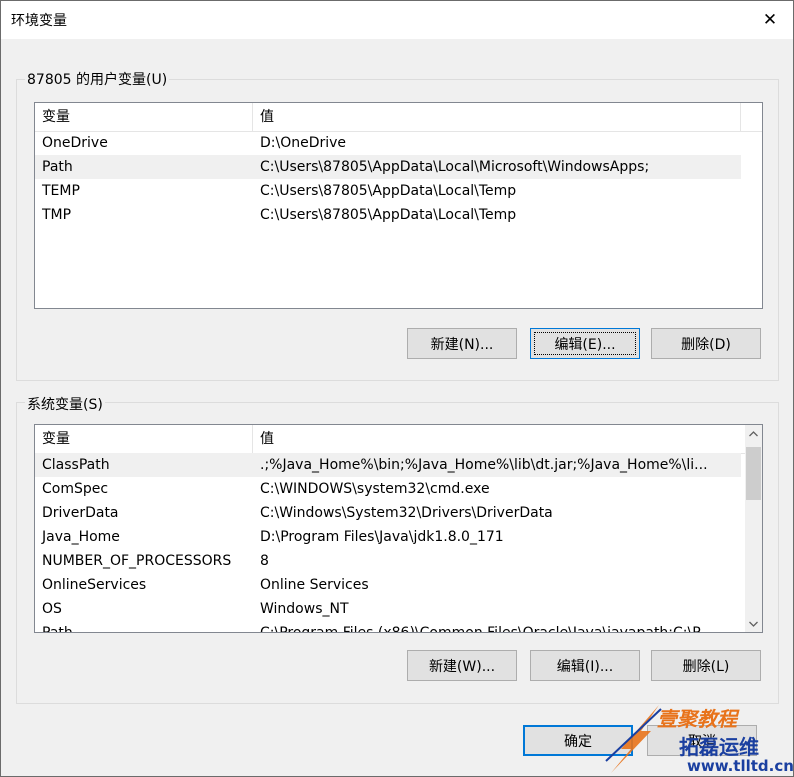 The image size is (794, 777). Describe the element at coordinates (719, 747) in the screenshot. I see `watermark-line2: 拓磊运维` at that location.